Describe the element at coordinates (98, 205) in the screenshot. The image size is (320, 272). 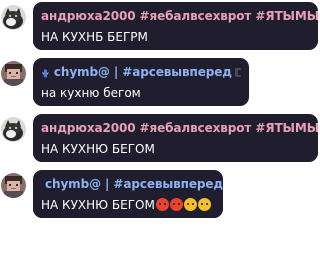
I see `message-text-content: НА КУХНЮ БЕГОМ` at that location.